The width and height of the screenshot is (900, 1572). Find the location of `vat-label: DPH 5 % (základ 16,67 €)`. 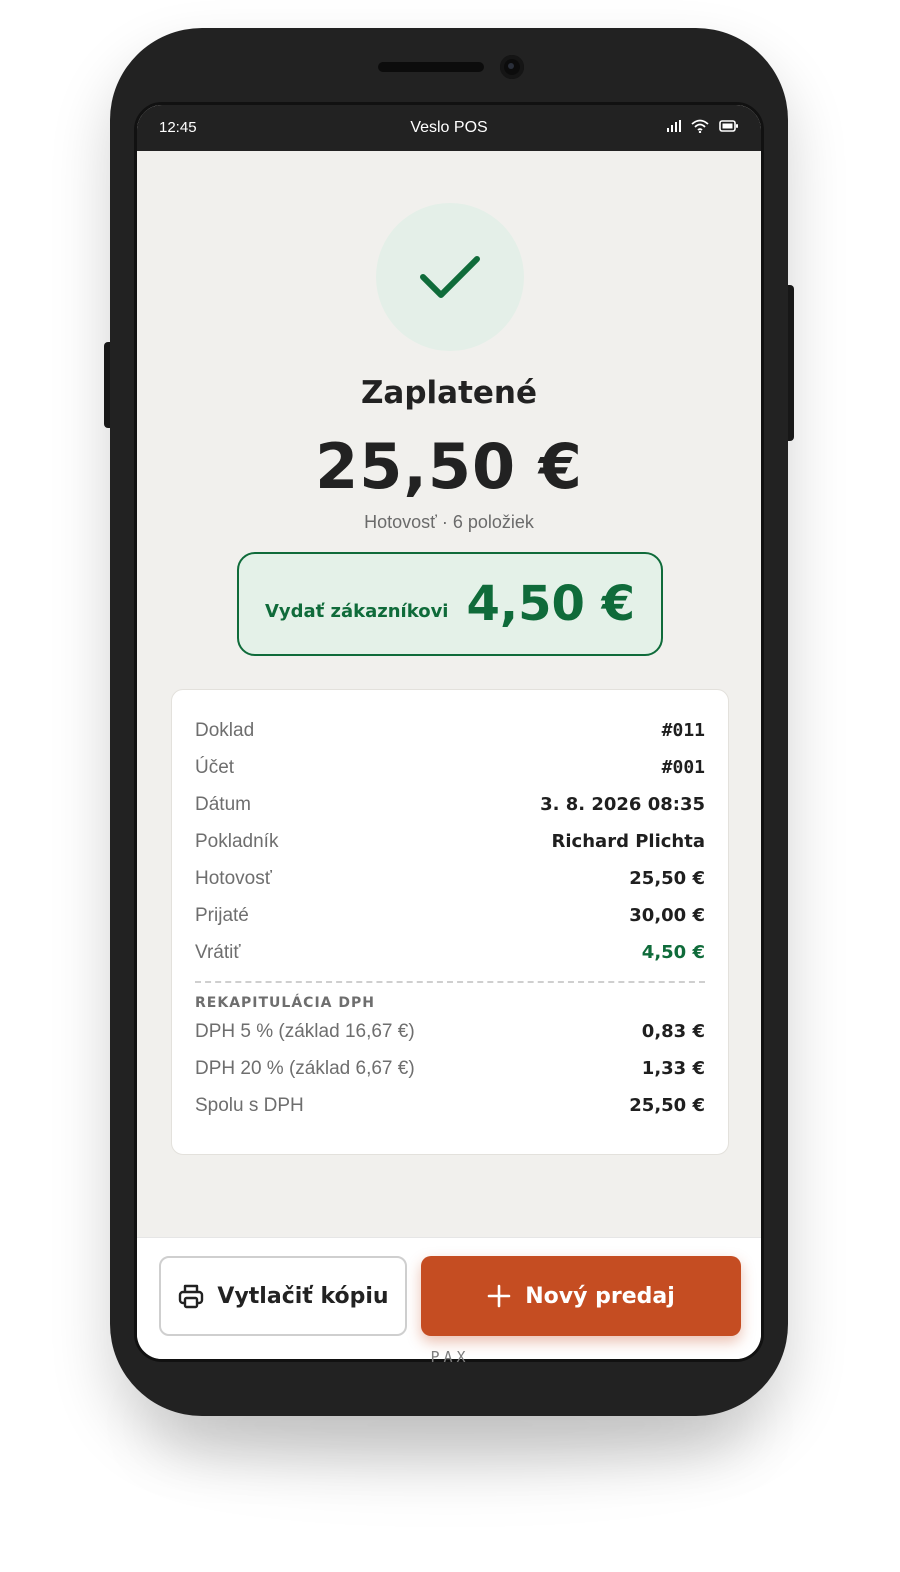

vat-label: DPH 5 % (základ 16,67 €) is located at coordinates (305, 1031).